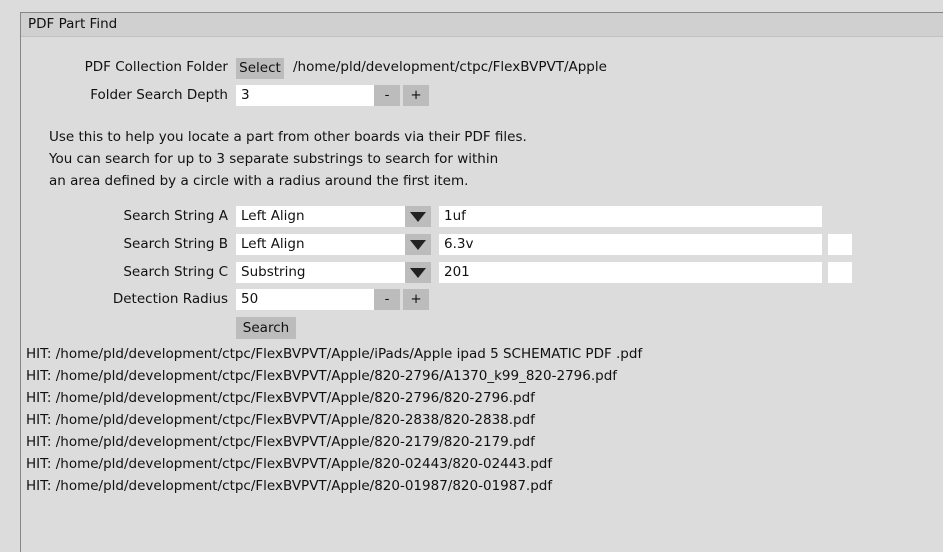  What do you see at coordinates (333, 216) in the screenshot?
I see `search-string-a-mode-select: Left Align` at bounding box center [333, 216].